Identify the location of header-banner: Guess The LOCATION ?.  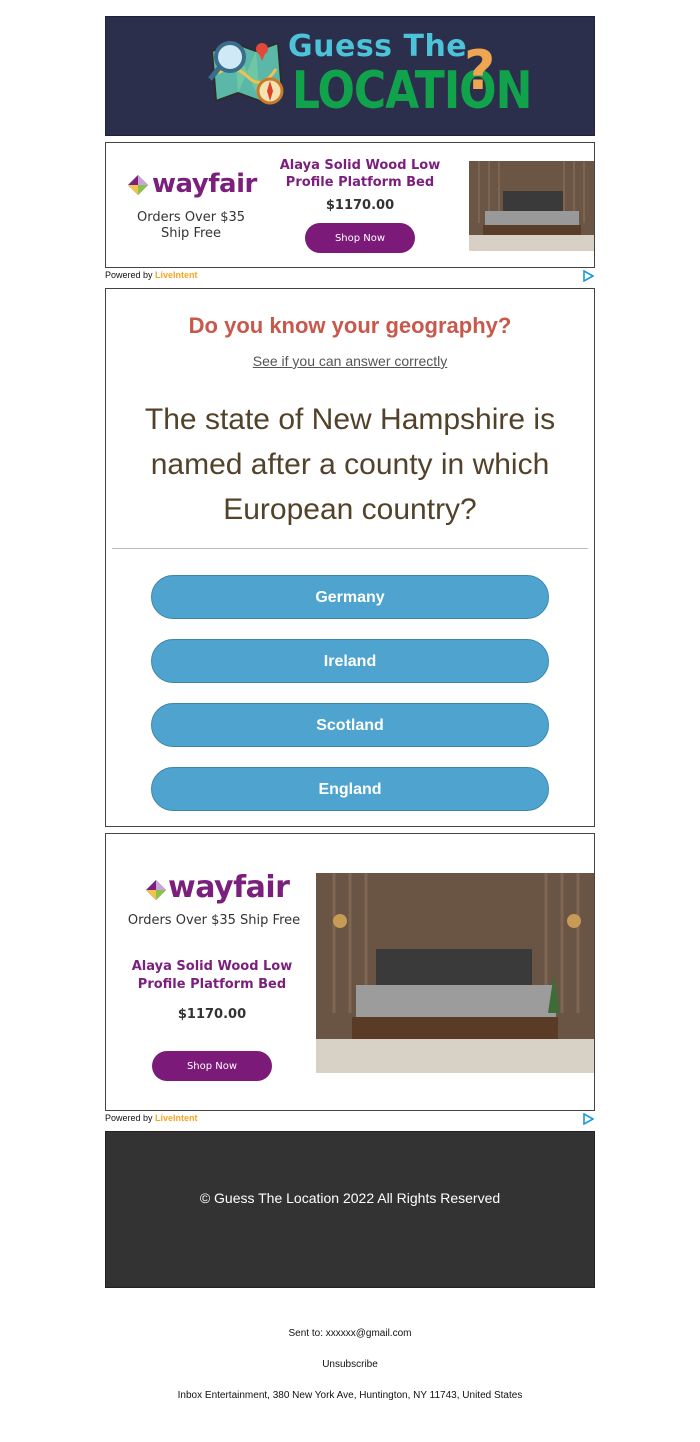
(350, 76).